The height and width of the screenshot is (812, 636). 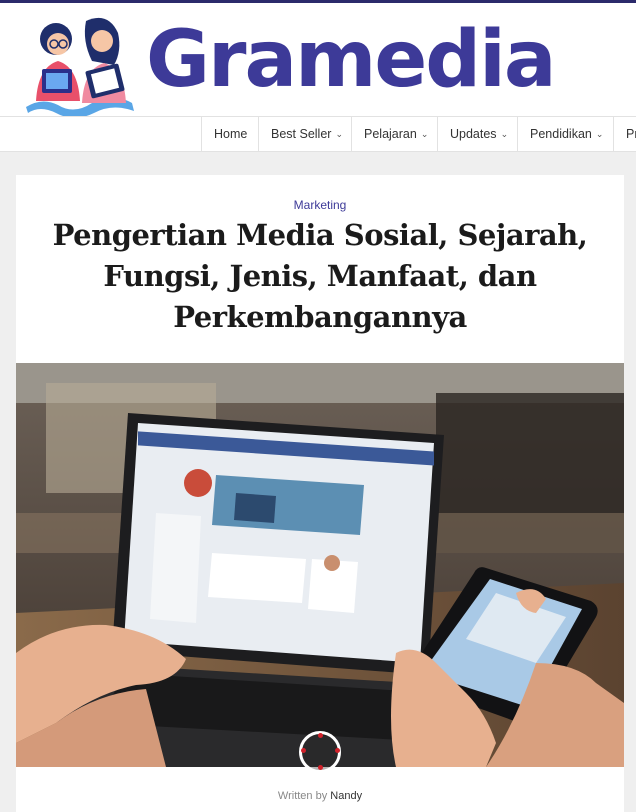 What do you see at coordinates (631, 134) in the screenshot?
I see `nav-more-label: Pr` at bounding box center [631, 134].